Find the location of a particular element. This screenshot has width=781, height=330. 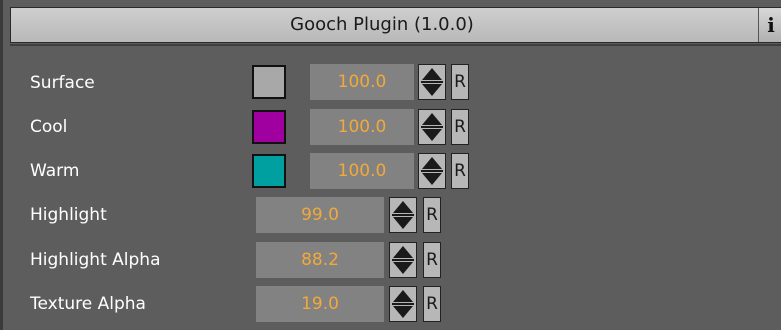

texture-alpha-value-field: 19.0 is located at coordinates (320, 304).